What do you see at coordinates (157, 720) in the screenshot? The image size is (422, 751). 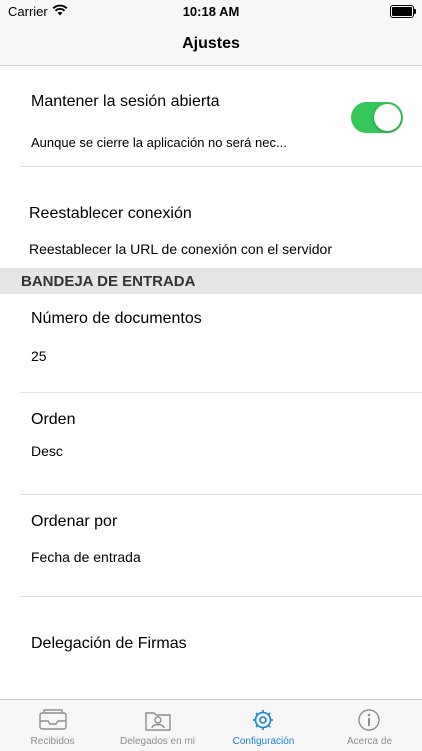 I see `folder-person-icon` at bounding box center [157, 720].